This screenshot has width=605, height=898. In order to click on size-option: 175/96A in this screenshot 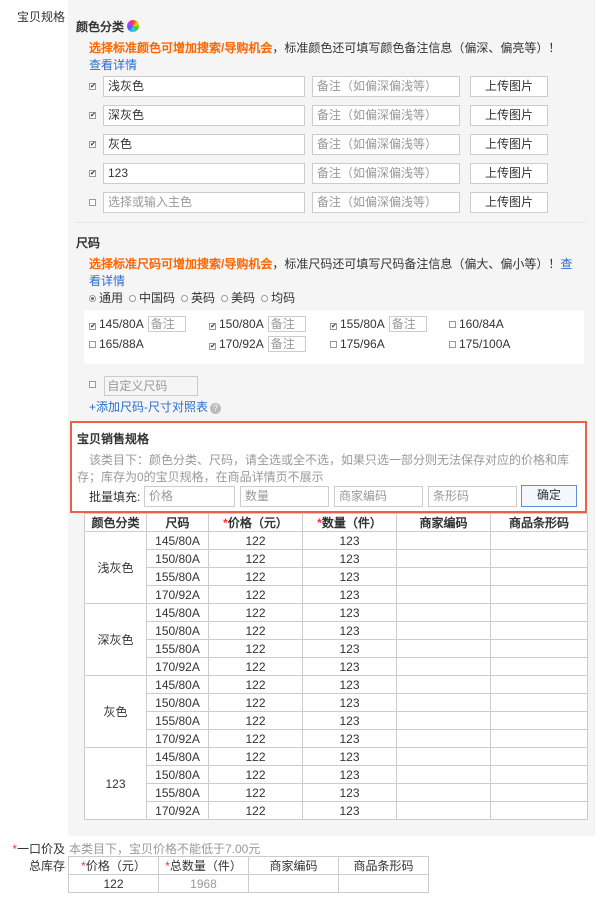, I will do `click(357, 344)`.